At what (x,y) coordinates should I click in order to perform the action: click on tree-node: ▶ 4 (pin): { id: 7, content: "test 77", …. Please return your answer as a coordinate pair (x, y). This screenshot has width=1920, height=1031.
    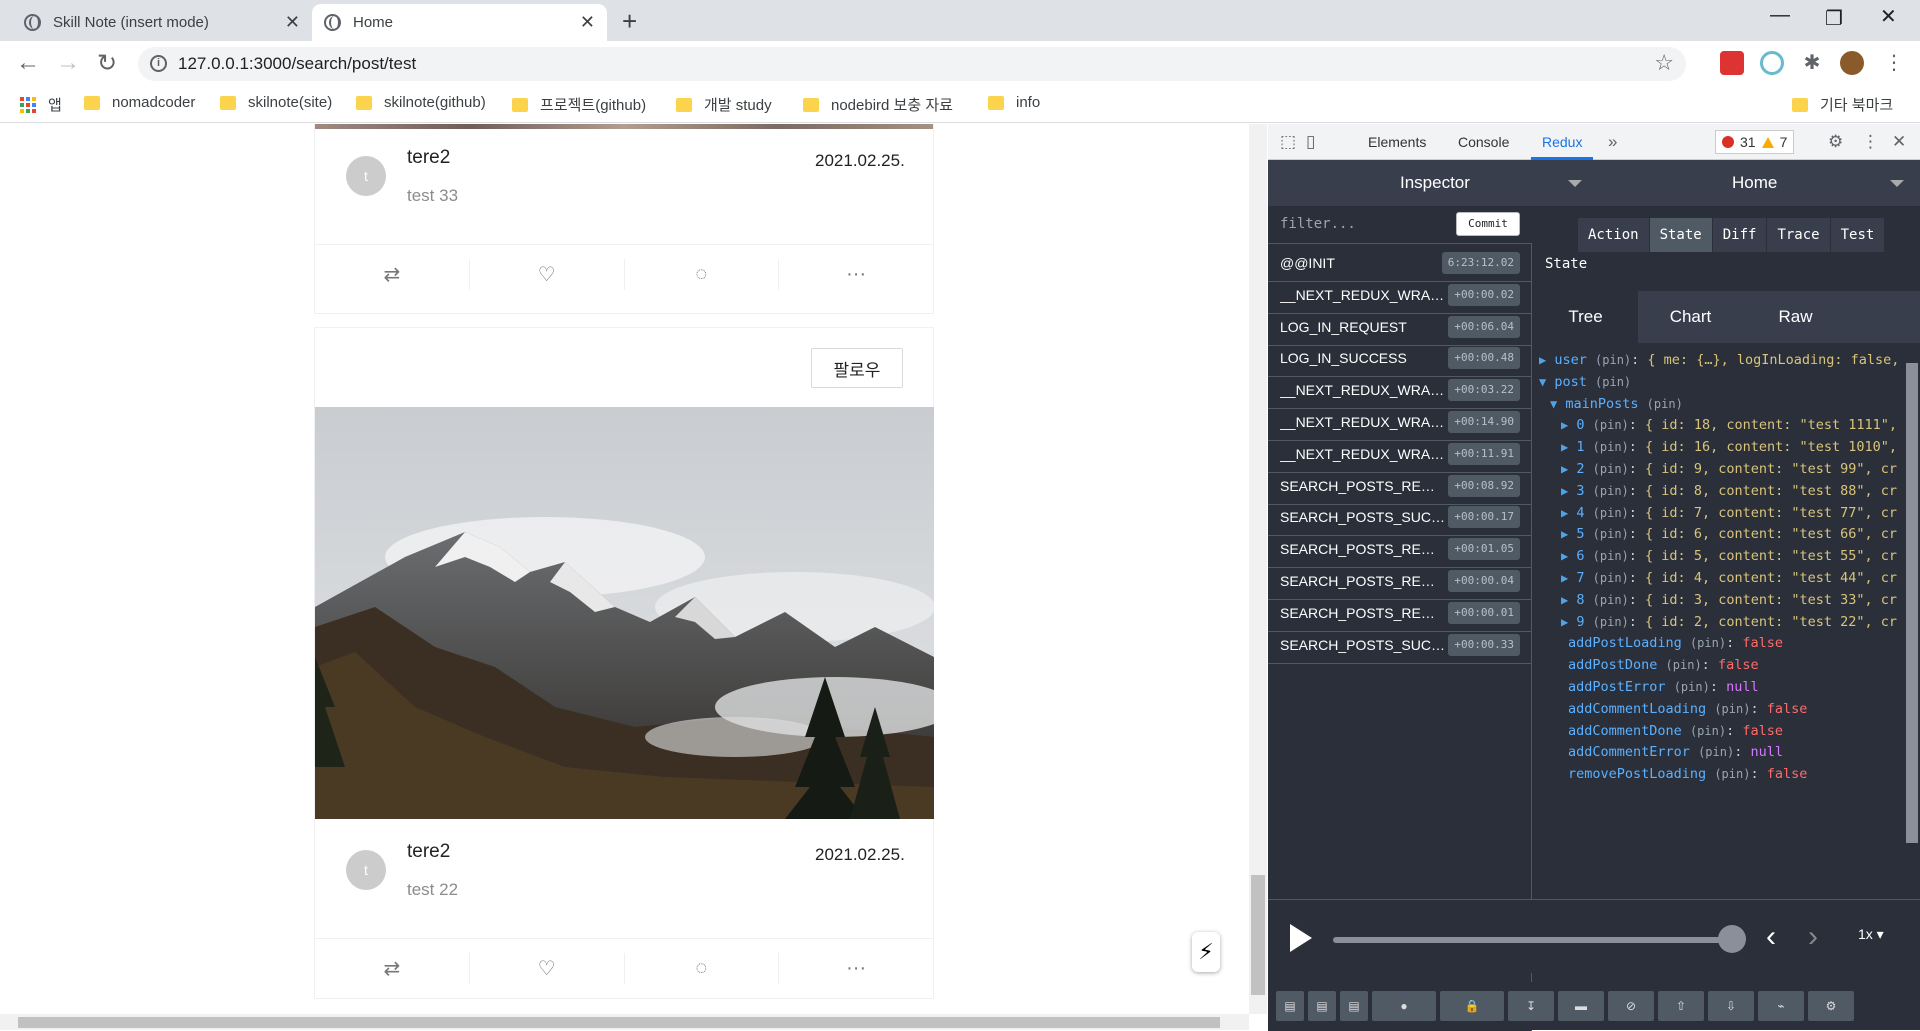
    Looking at the image, I should click on (1729, 513).